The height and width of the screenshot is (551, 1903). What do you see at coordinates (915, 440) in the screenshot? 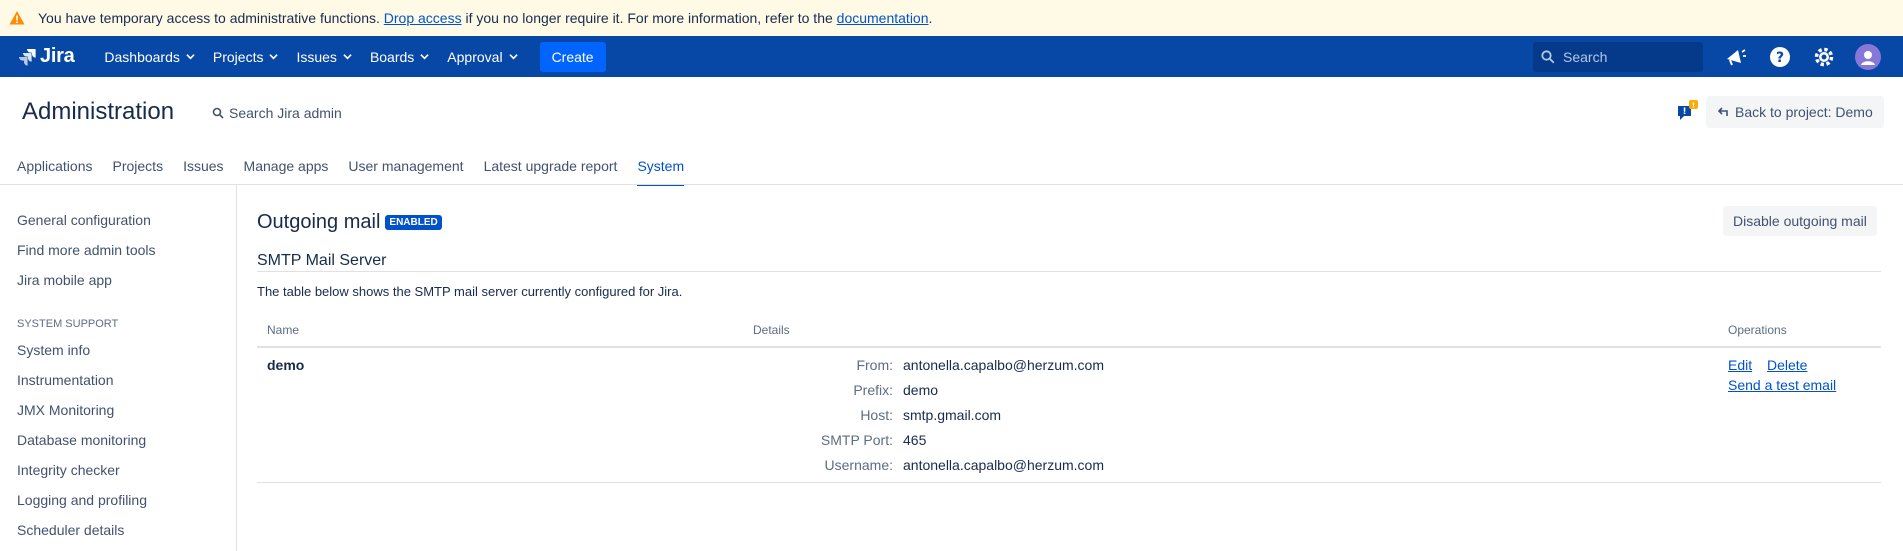
I see `detail-value-smtp-port: 465` at bounding box center [915, 440].